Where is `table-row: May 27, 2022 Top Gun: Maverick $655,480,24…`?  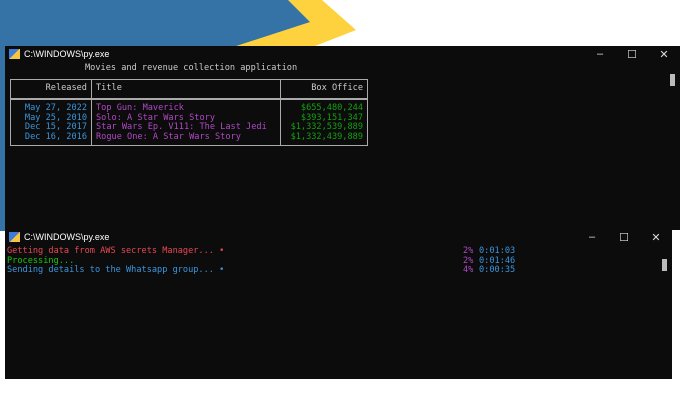
table-row: May 27, 2022 Top Gun: Maverick $655,480,24… is located at coordinates (189, 106).